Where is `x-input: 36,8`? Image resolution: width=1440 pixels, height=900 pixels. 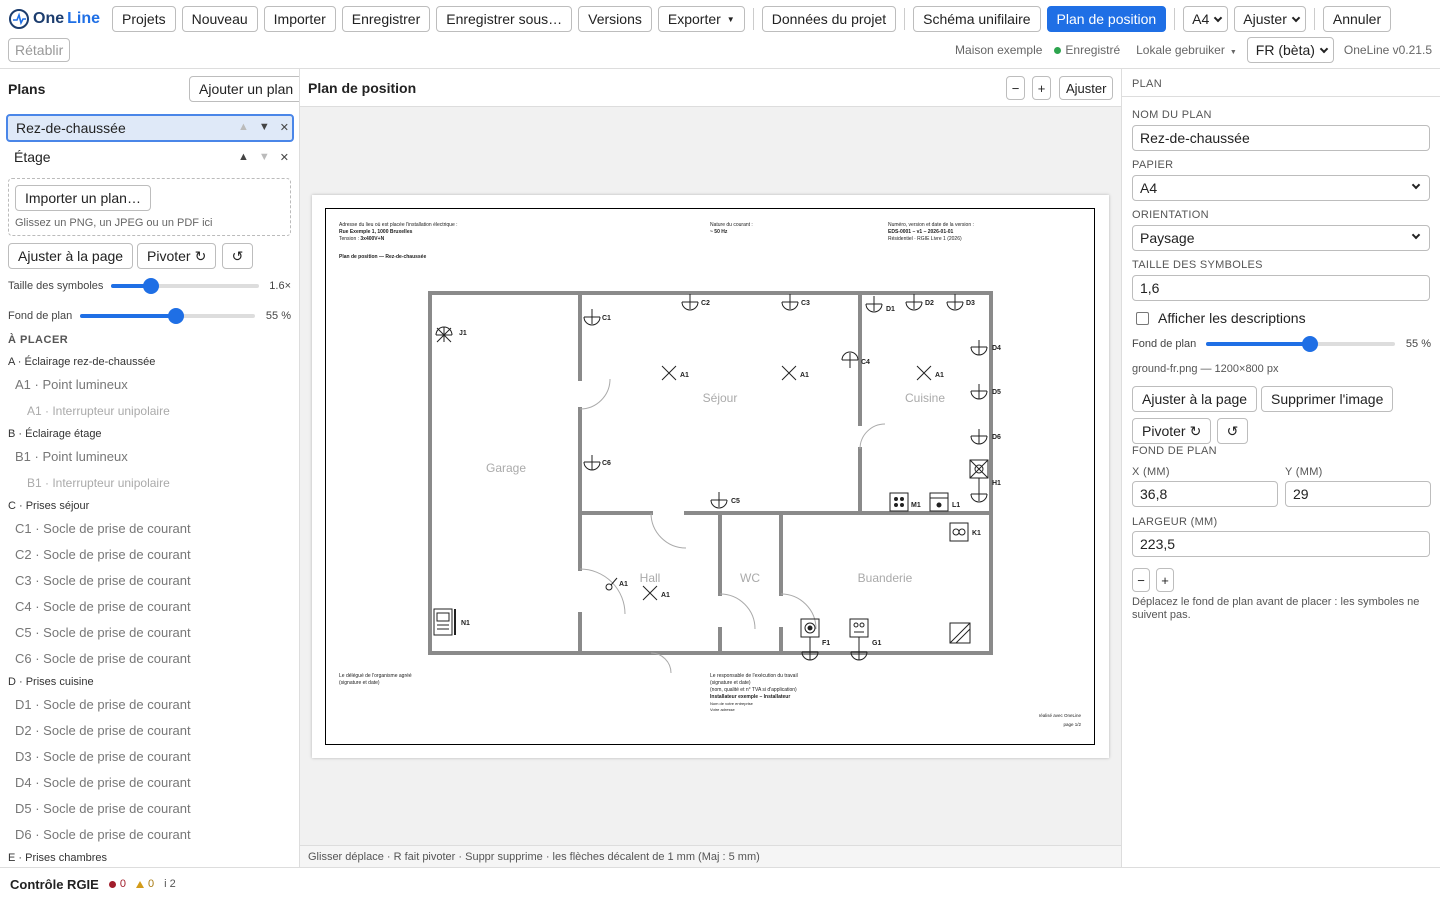 x-input: 36,8 is located at coordinates (1205, 494).